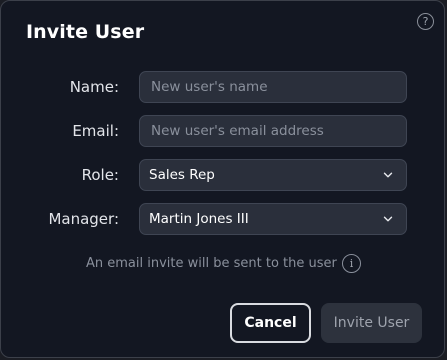 This screenshot has width=447, height=360. I want to click on invite-user-button: Invite User, so click(371, 323).